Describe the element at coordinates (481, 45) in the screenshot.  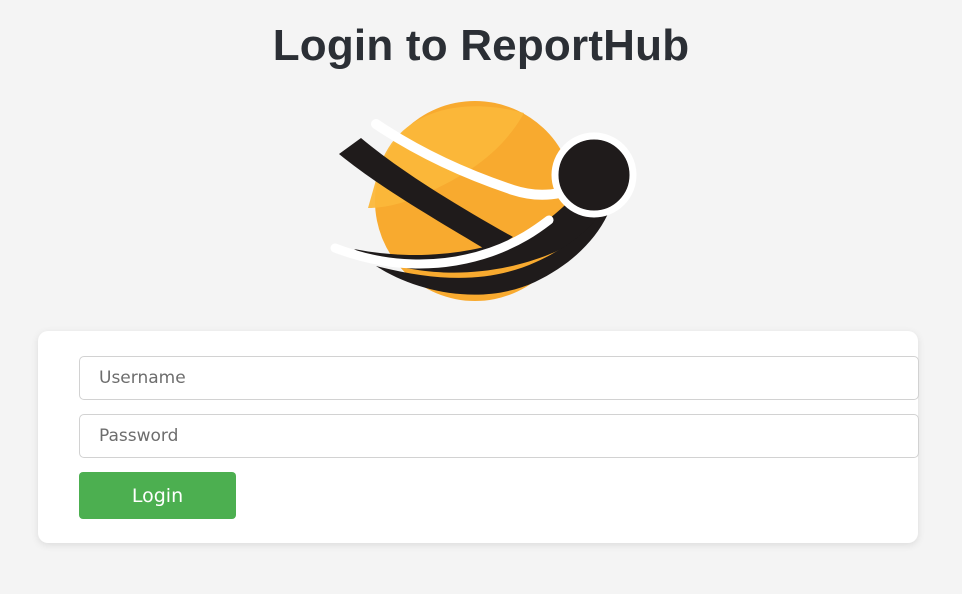
I see `page-title: Login to ReportHub` at that location.